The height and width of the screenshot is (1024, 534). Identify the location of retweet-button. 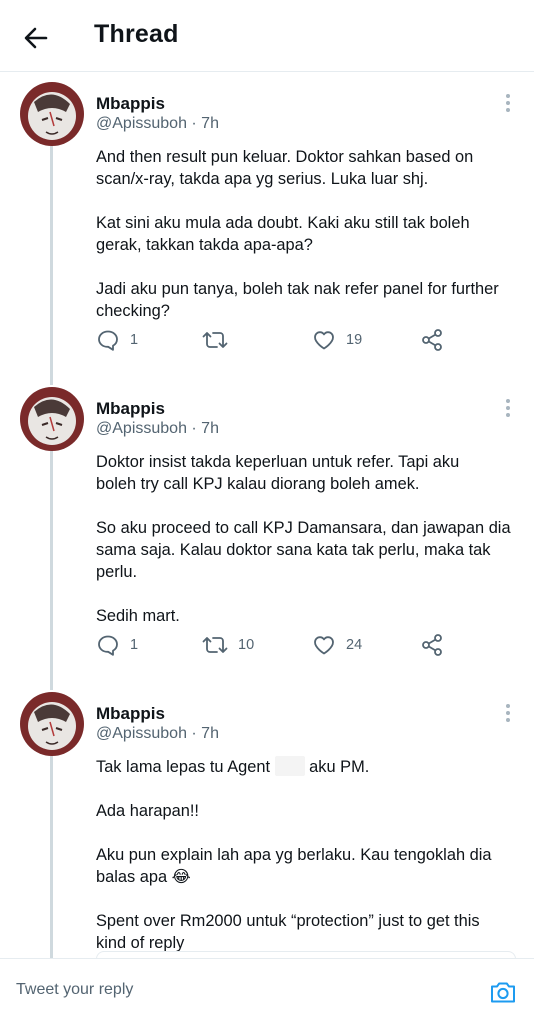
(220, 340).